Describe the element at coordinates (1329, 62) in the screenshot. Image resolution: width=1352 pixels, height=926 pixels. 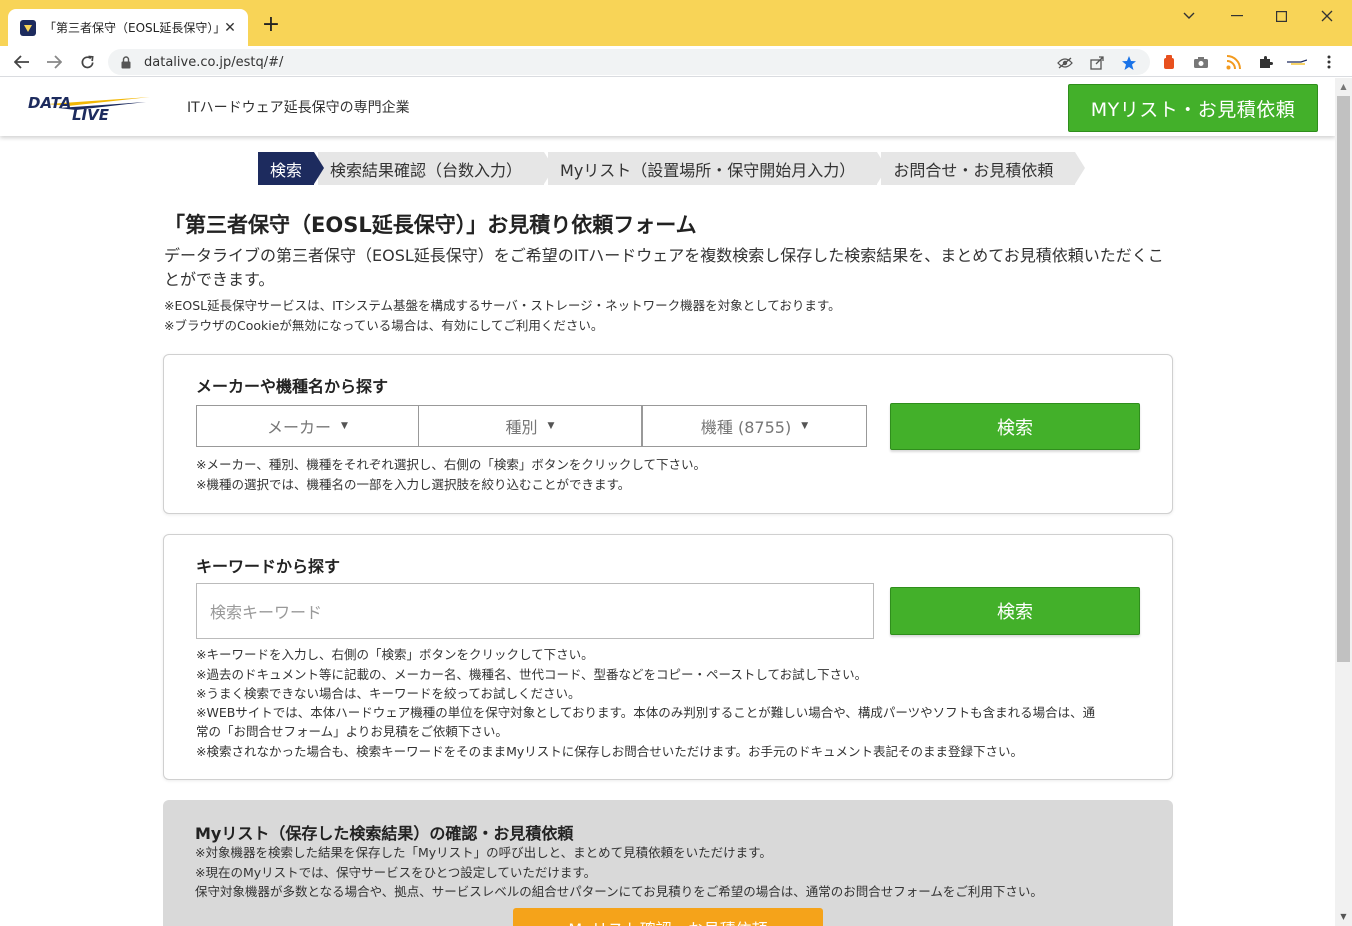
I see `menu-dots-icon` at that location.